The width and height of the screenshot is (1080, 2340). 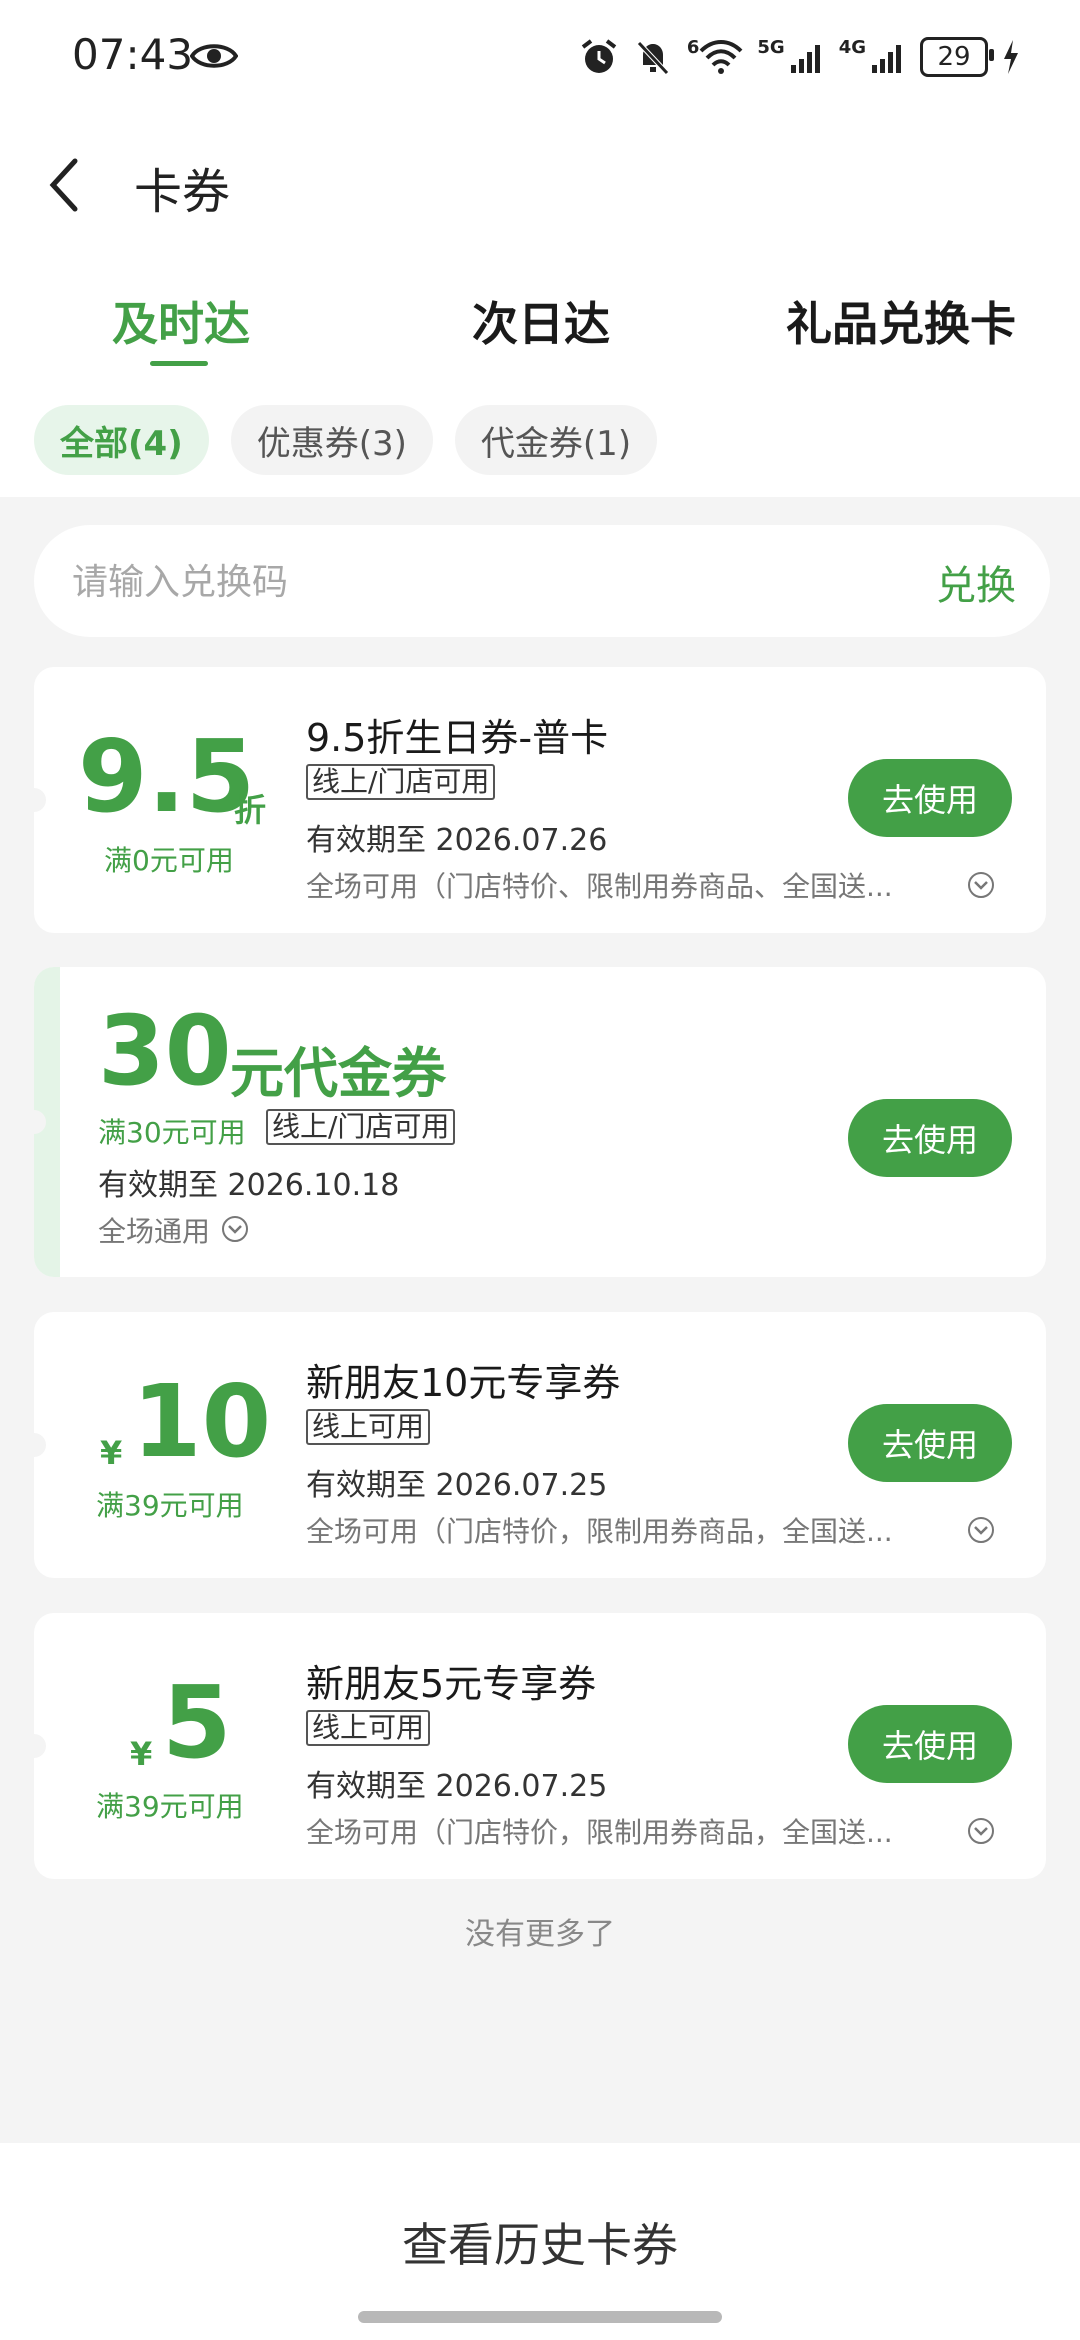 What do you see at coordinates (457, 840) in the screenshot?
I see `coupon-valid-date: 有效期至 2026.07.26` at bounding box center [457, 840].